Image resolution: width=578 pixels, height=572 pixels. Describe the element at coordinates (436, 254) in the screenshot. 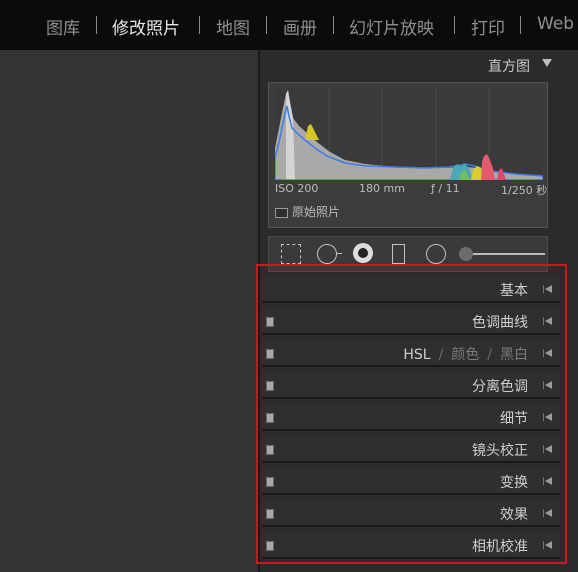

I see `radial-filter-icon` at that location.